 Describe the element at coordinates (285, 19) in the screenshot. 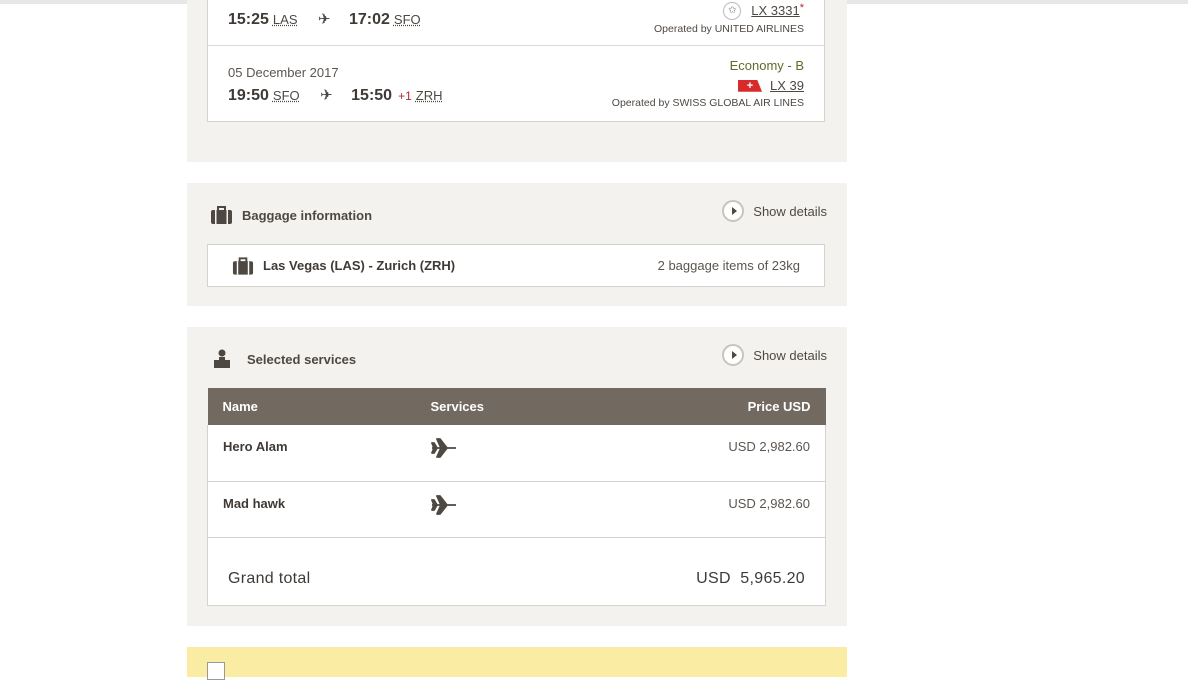

I see `departure-airport: LAS` at that location.